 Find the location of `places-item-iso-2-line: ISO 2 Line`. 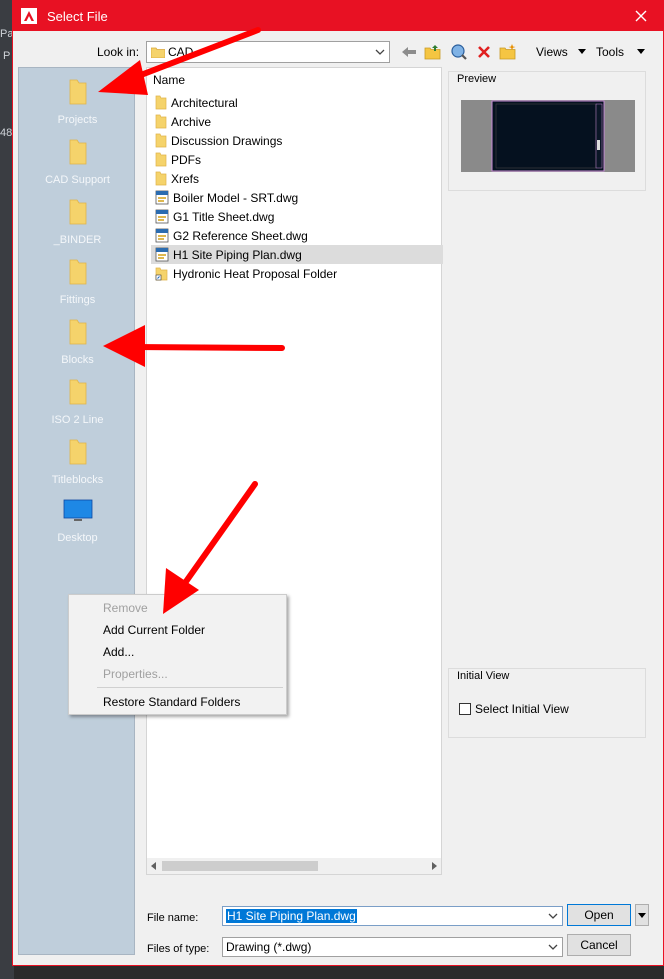

places-item-iso-2-line: ISO 2 Line is located at coordinates (77, 398).